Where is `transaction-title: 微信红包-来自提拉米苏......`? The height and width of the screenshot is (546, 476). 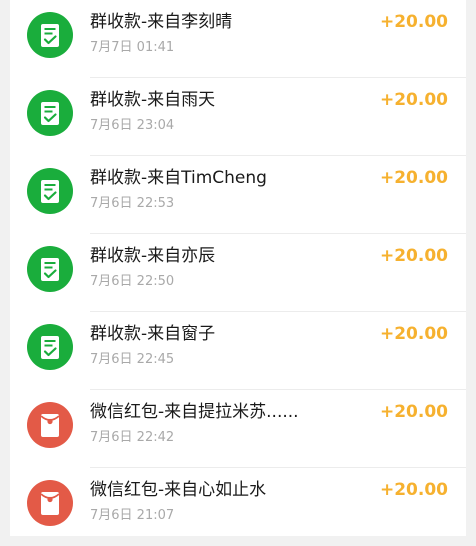
transaction-title: 微信红包-来自提拉米苏...... is located at coordinates (194, 412).